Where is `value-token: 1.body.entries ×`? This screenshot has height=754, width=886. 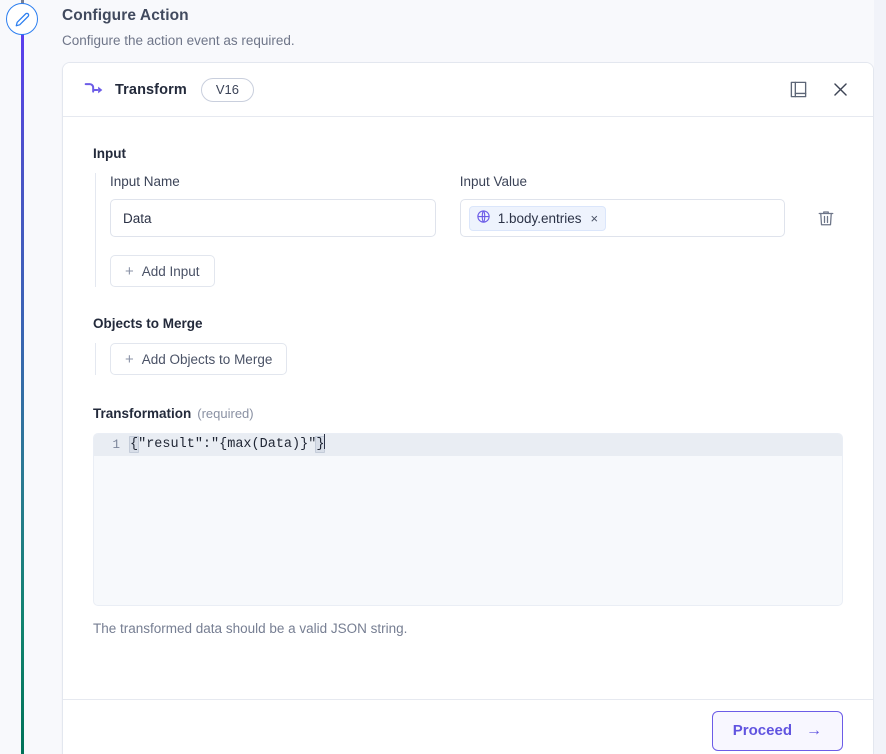 value-token: 1.body.entries × is located at coordinates (537, 218).